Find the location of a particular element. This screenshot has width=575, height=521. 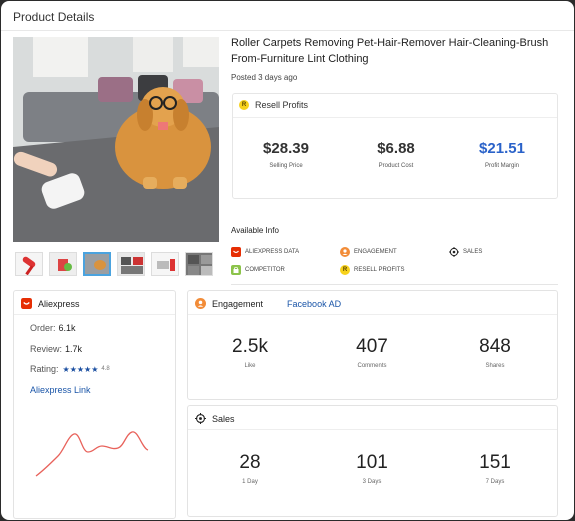

shopping-bag-icon is located at coordinates (236, 270).